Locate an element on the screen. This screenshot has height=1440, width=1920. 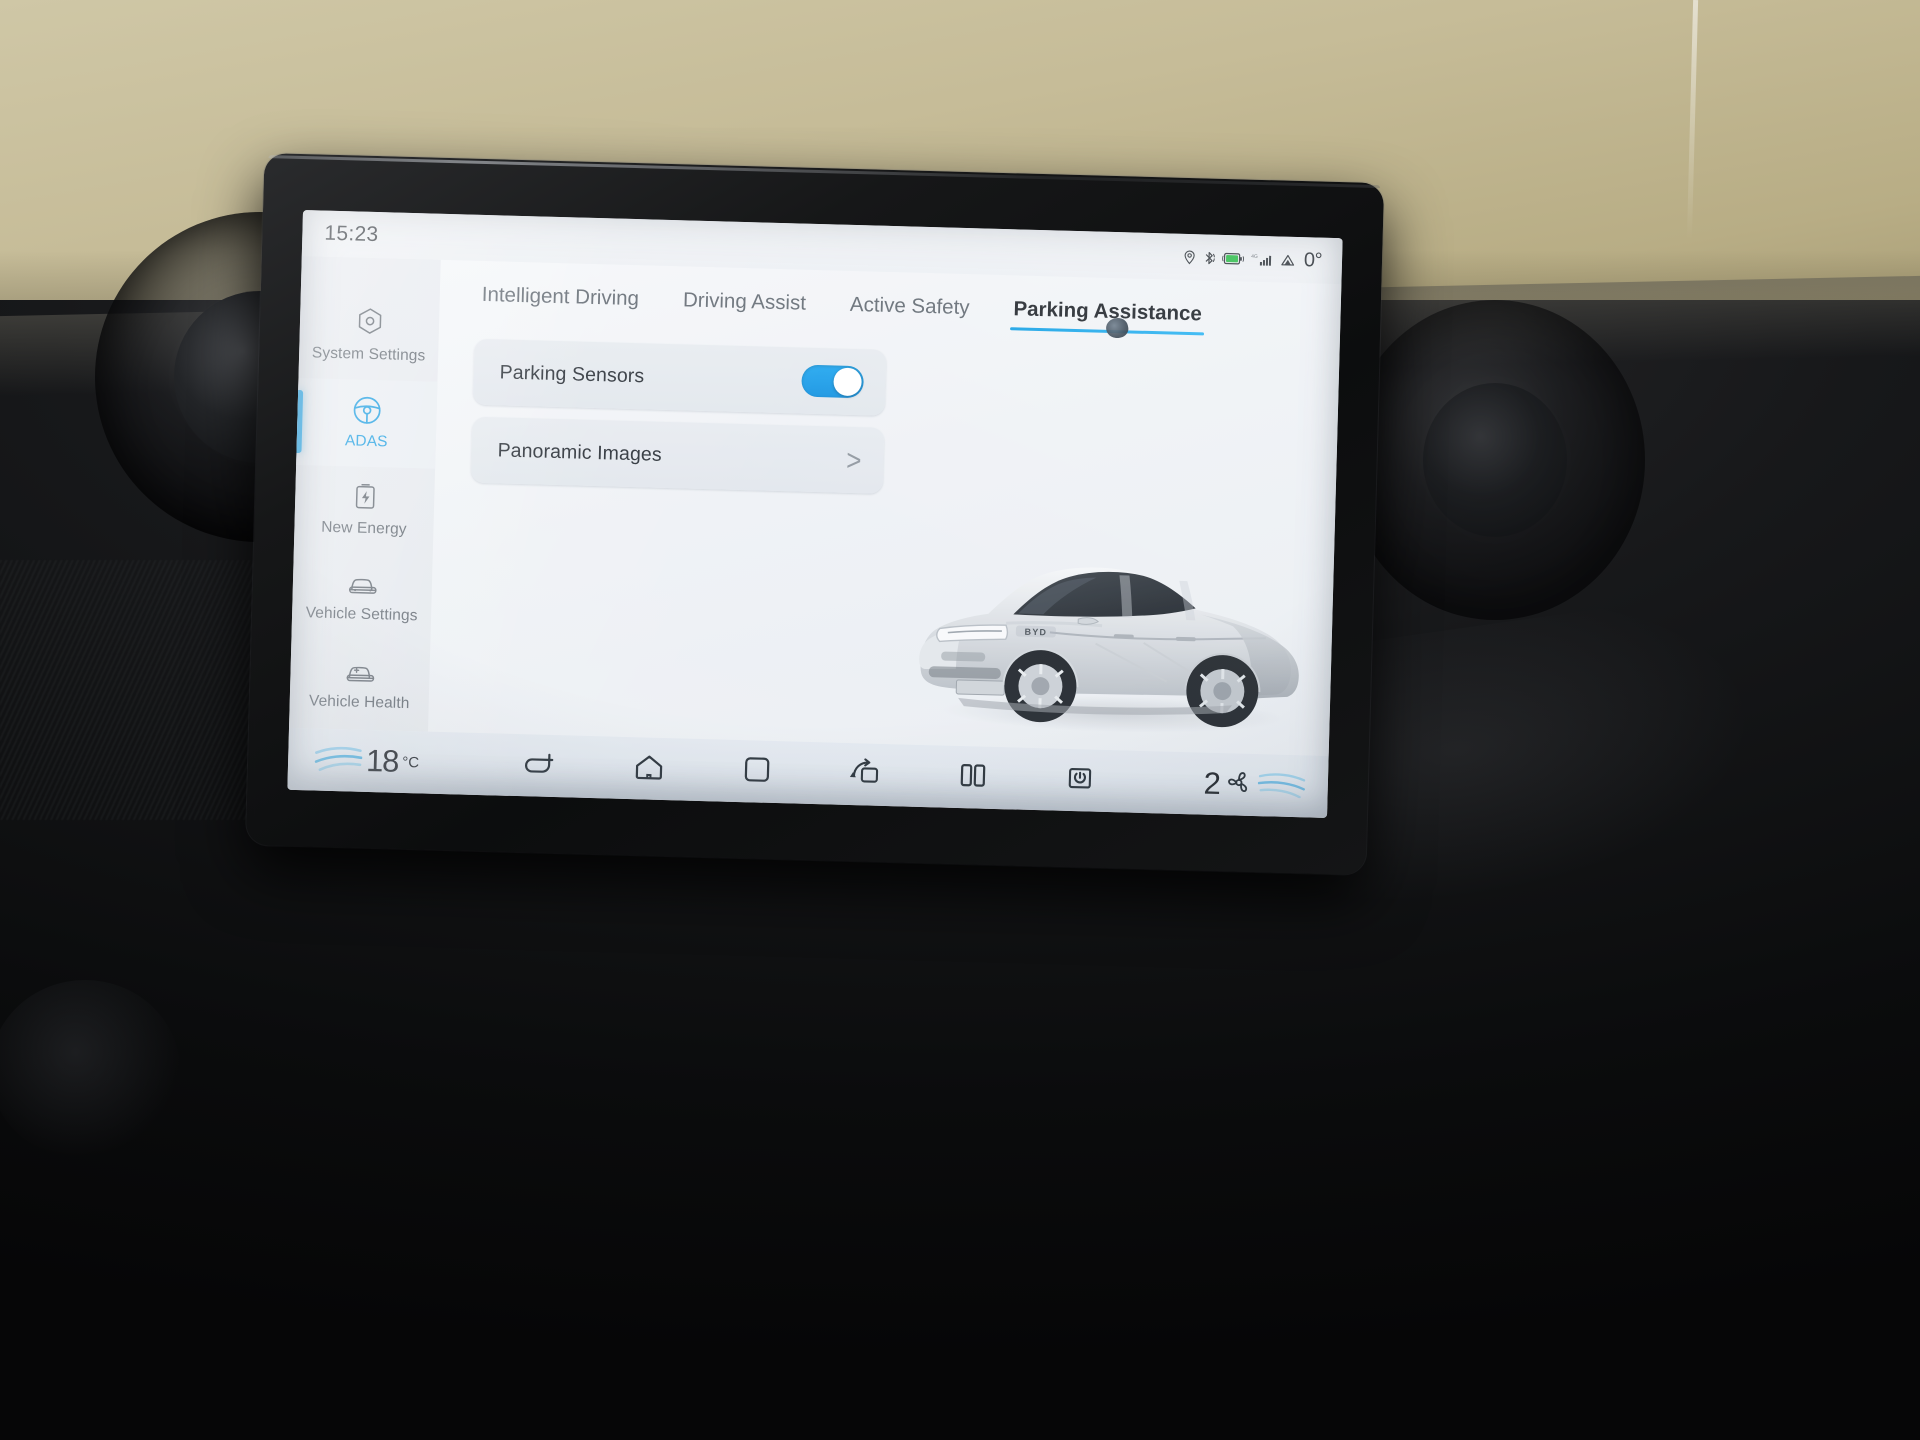
steering-wheel-icon is located at coordinates (367, 411).